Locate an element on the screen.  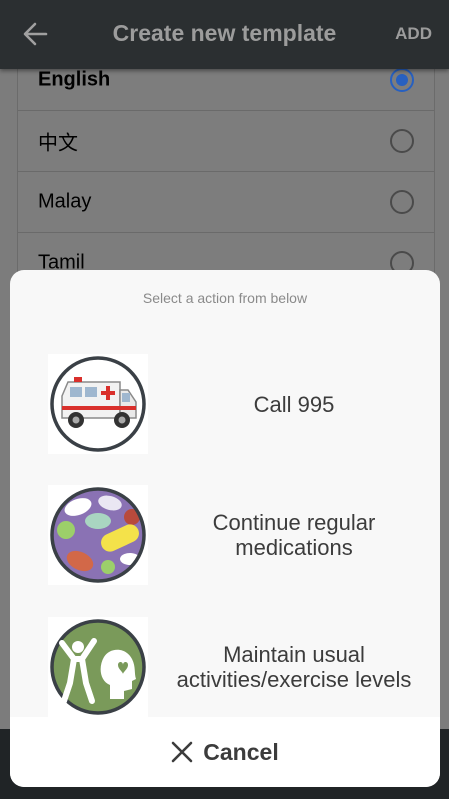
action-sheet-prompt: Select a action from below is located at coordinates (225, 298).